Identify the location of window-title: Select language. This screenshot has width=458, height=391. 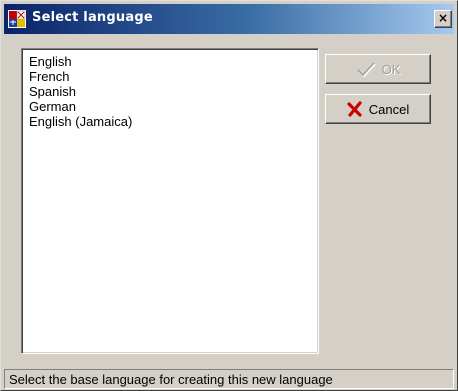
(92, 17).